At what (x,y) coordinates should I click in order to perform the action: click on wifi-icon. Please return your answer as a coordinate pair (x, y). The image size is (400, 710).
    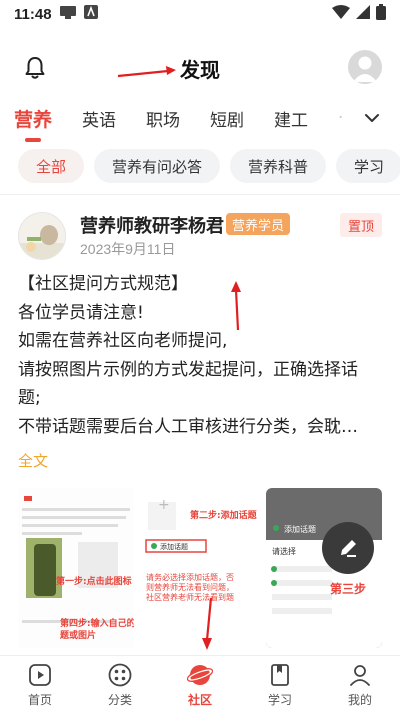
    Looking at the image, I should click on (341, 14).